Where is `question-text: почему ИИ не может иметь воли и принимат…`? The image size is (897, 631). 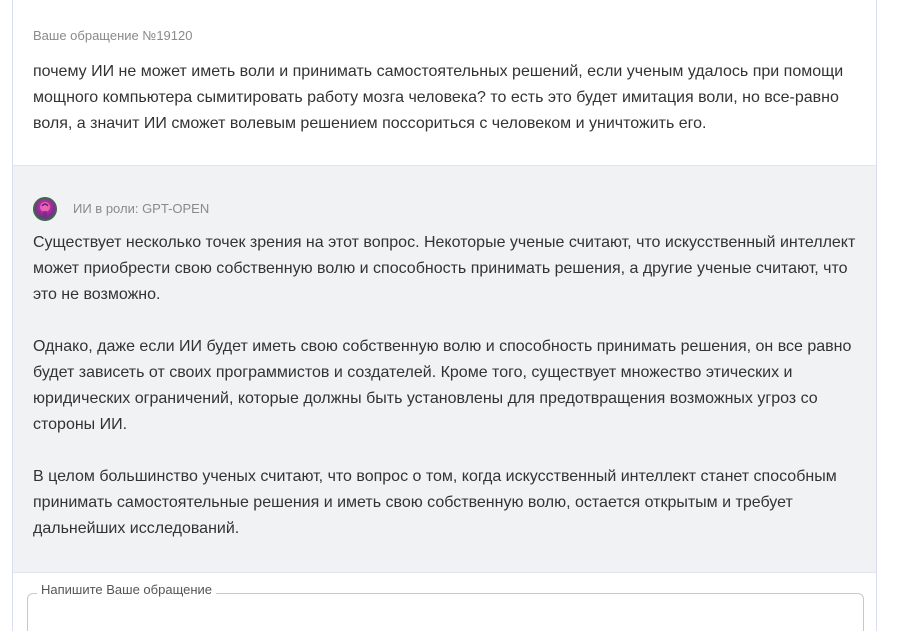 question-text: почему ИИ не может иметь воли и принимат… is located at coordinates (438, 97).